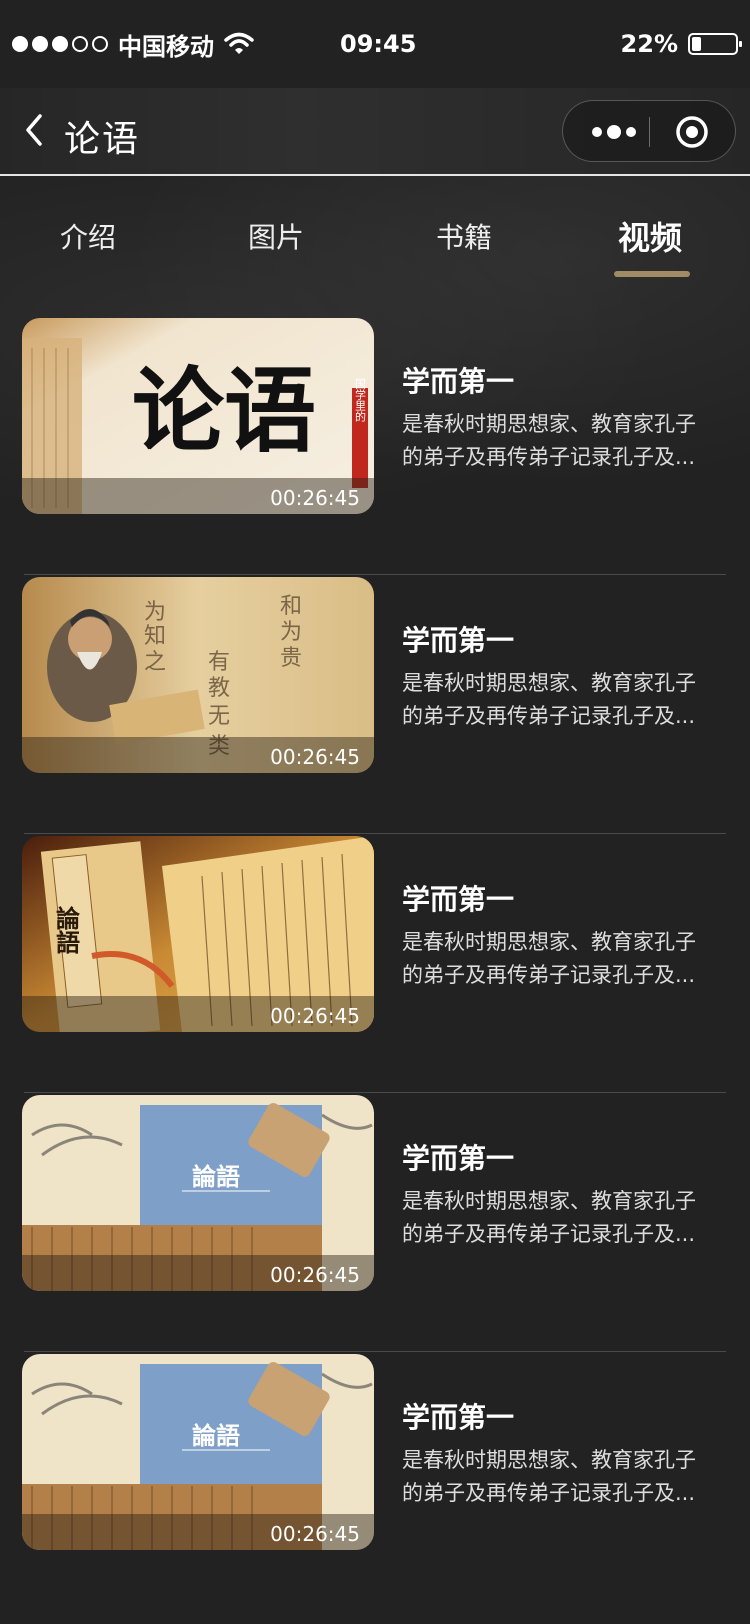  What do you see at coordinates (276, 236) in the screenshot?
I see `tab-images: 图片` at bounding box center [276, 236].